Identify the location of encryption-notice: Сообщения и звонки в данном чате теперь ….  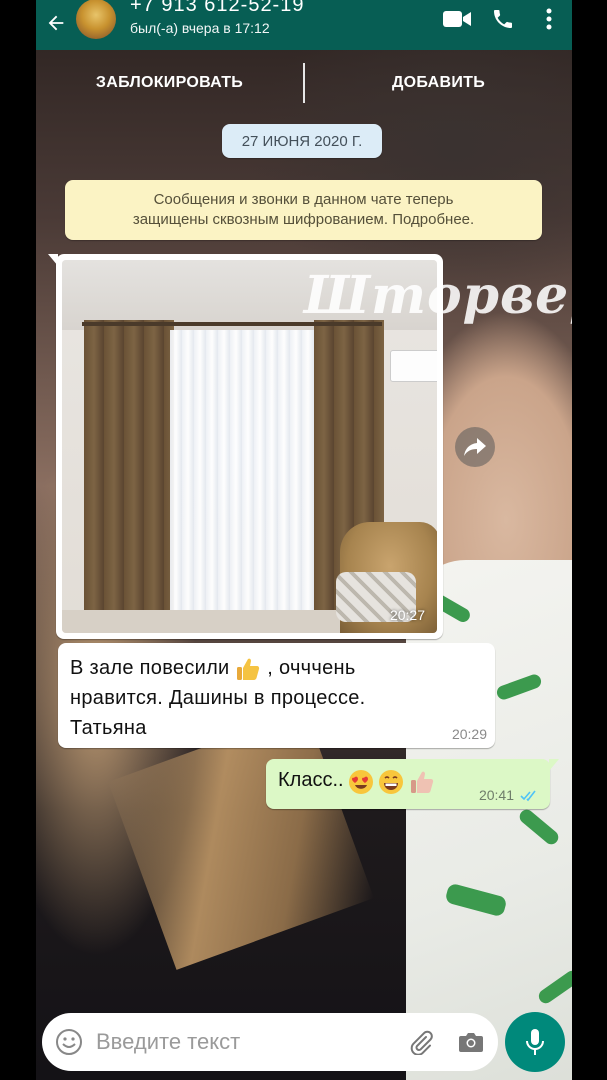
(303, 210).